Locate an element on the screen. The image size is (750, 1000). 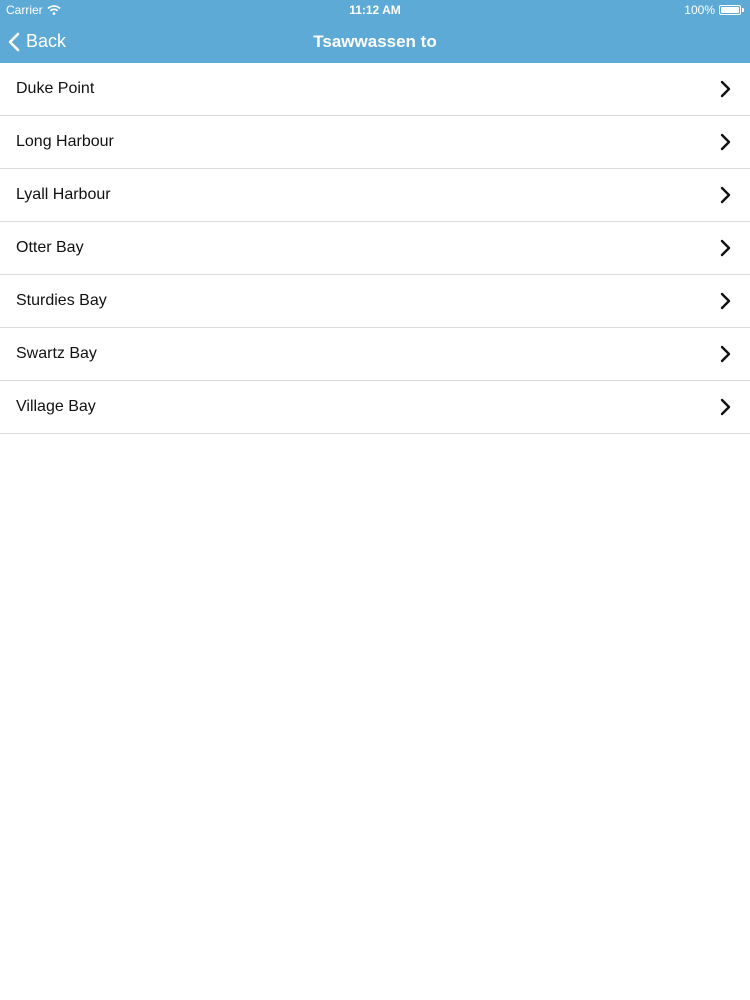
list-item: Sturdies Bay is located at coordinates (375, 301).